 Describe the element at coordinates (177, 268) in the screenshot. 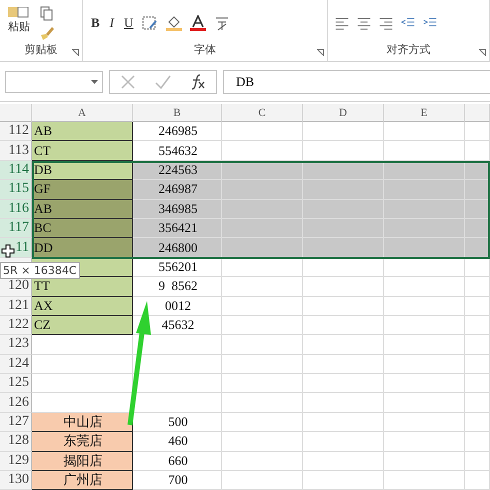

I see `table-cell: 556201` at that location.